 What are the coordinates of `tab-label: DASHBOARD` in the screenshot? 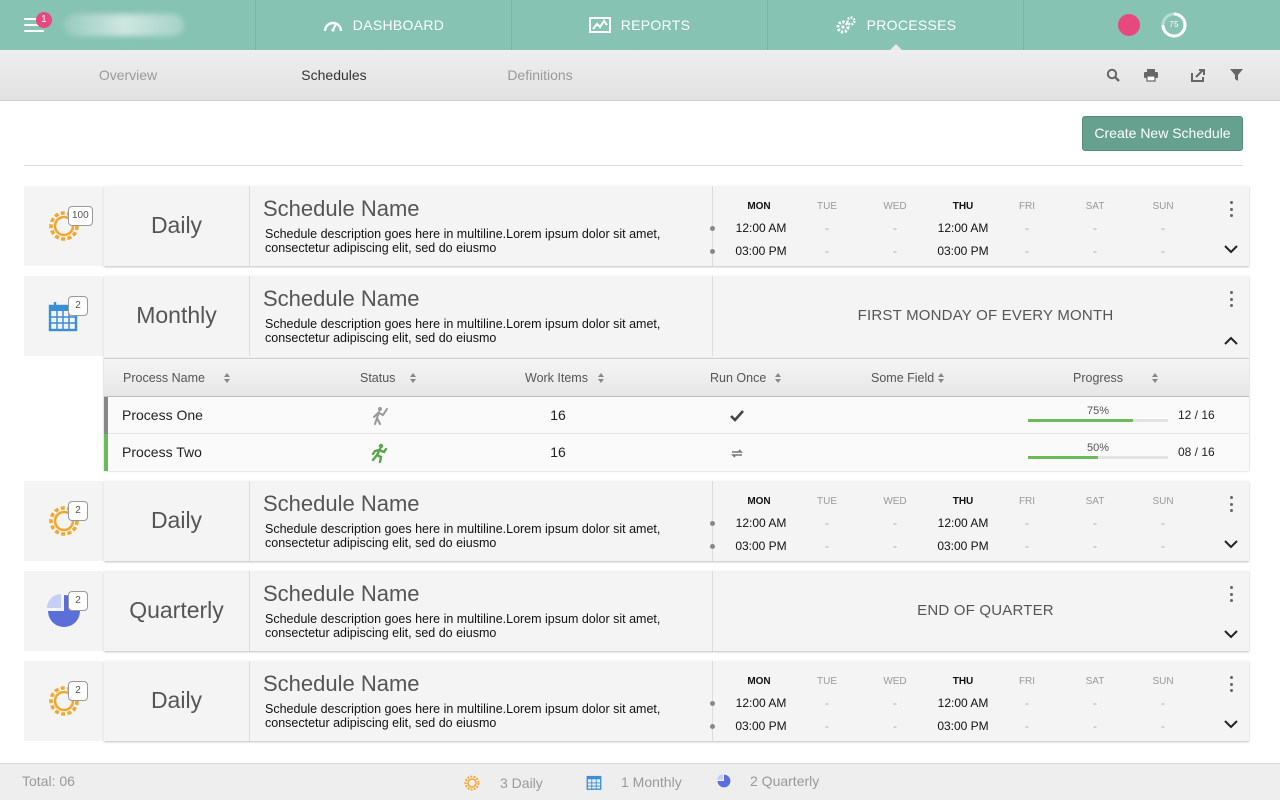 It's located at (398, 25).